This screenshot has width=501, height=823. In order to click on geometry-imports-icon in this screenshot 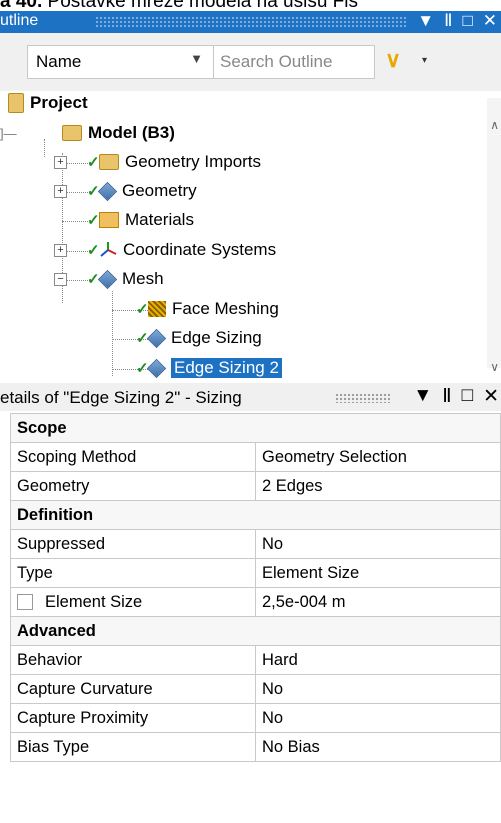, I will do `click(109, 162)`.